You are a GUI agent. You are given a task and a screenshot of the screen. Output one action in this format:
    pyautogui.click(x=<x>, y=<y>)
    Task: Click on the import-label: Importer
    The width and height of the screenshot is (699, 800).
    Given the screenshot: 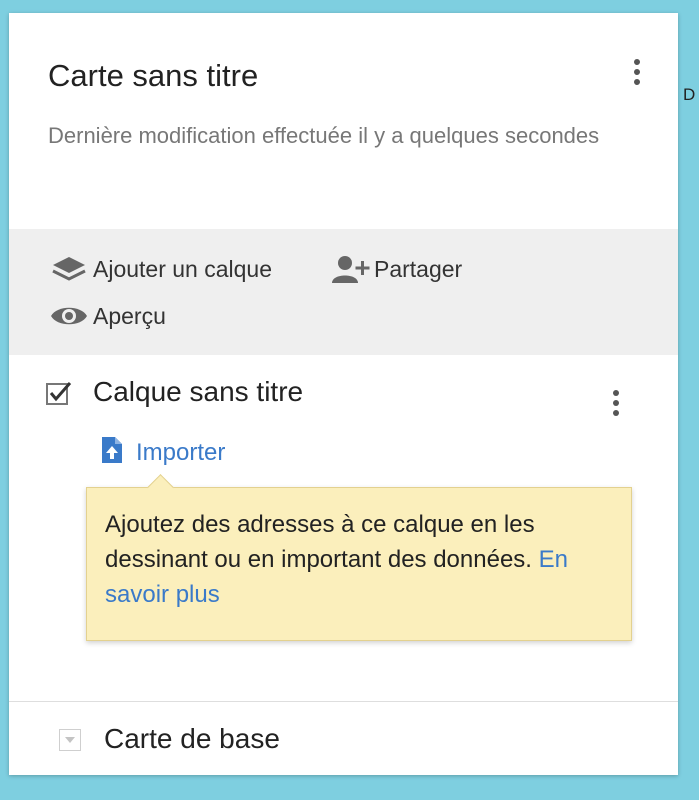 What is the action you would take?
    pyautogui.click(x=181, y=452)
    